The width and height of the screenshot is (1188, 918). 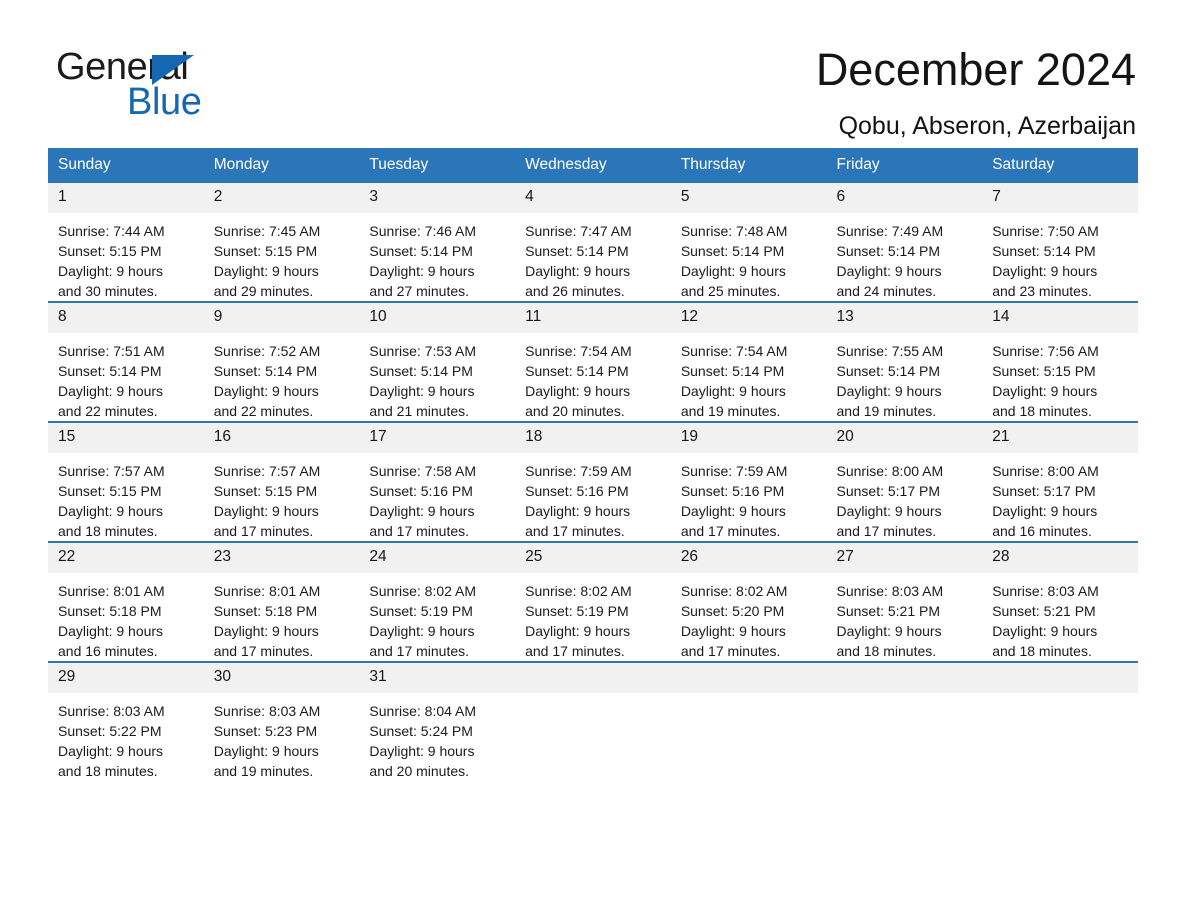 I want to click on calendar-day-cell-empty, so click(x=1060, y=721).